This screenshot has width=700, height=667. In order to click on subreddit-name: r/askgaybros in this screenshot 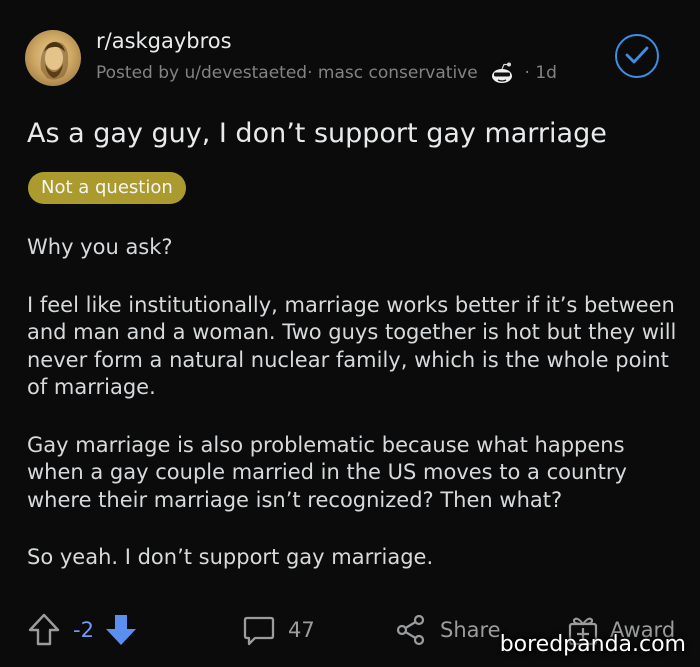, I will do `click(164, 41)`.